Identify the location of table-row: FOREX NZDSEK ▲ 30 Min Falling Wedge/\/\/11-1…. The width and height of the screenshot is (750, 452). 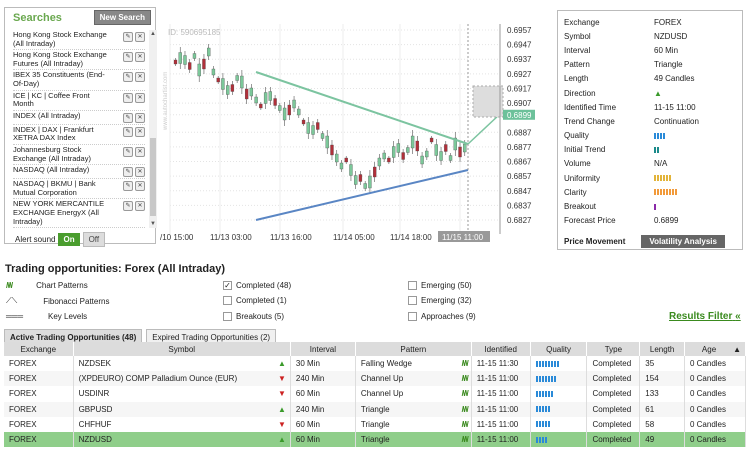
(375, 364).